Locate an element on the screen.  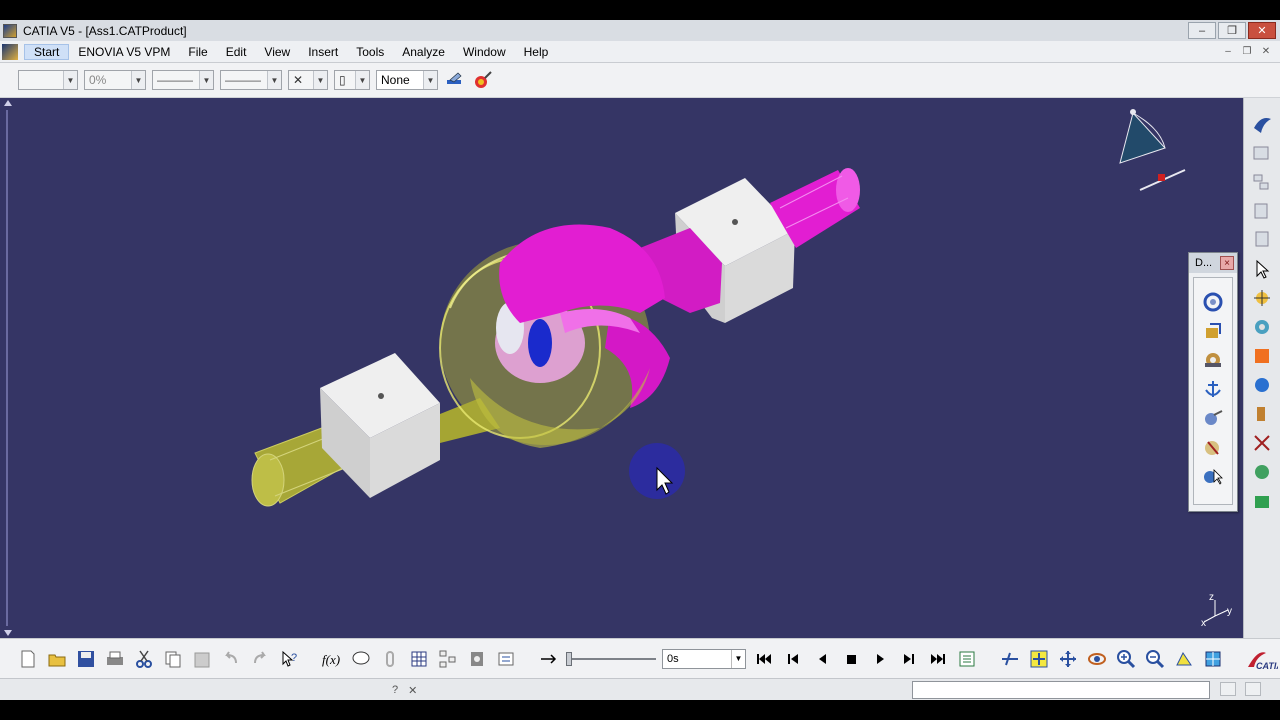
compass-widget is located at coordinates (1152, 150).